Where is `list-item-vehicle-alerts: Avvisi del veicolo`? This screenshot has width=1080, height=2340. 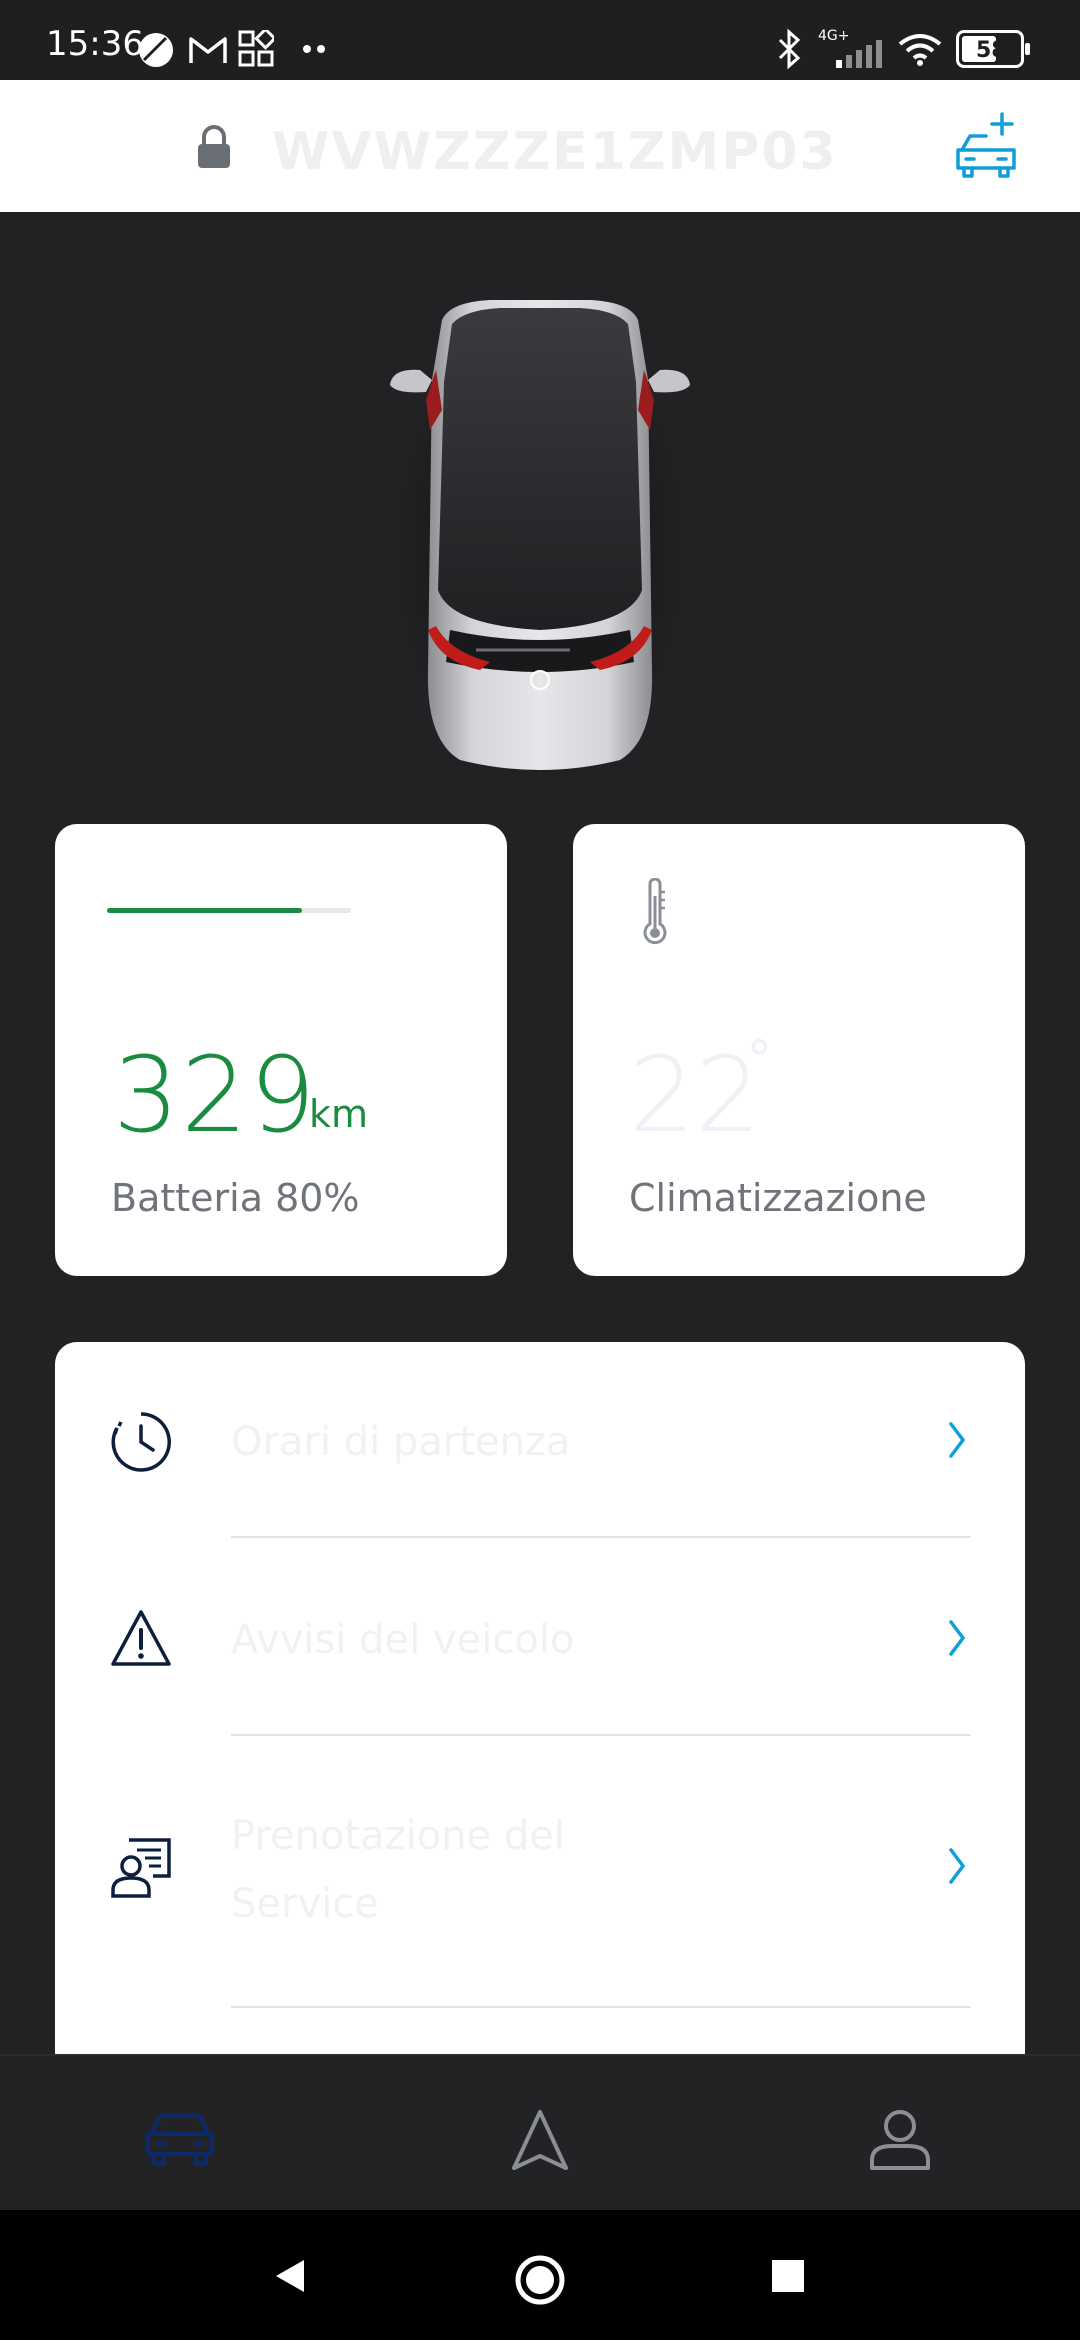 list-item-vehicle-alerts: Avvisi del veicolo is located at coordinates (540, 1638).